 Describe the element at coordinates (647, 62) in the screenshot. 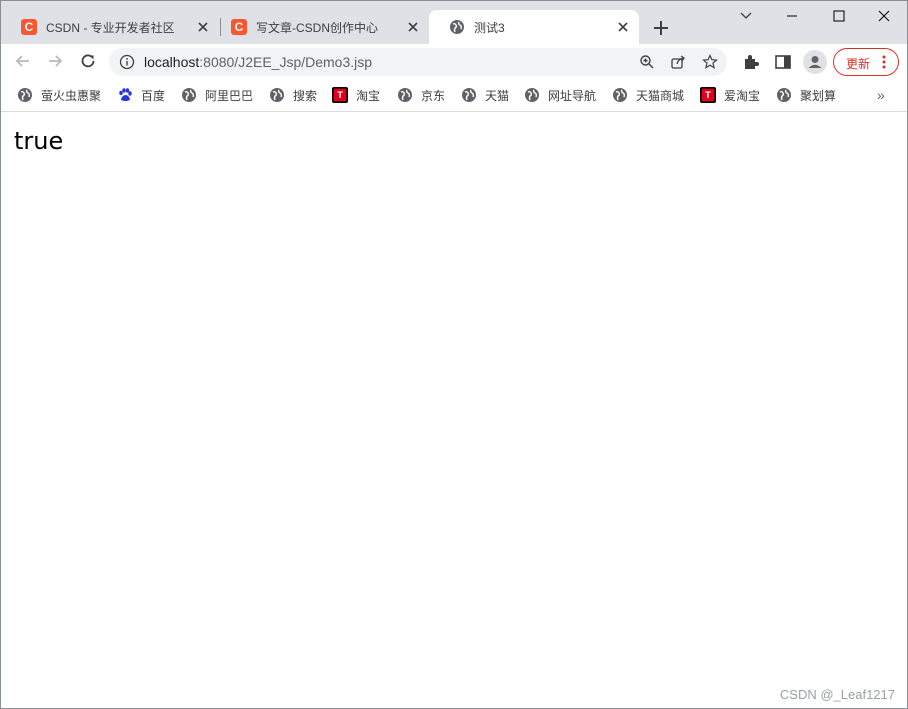

I see `zoom-icon` at that location.